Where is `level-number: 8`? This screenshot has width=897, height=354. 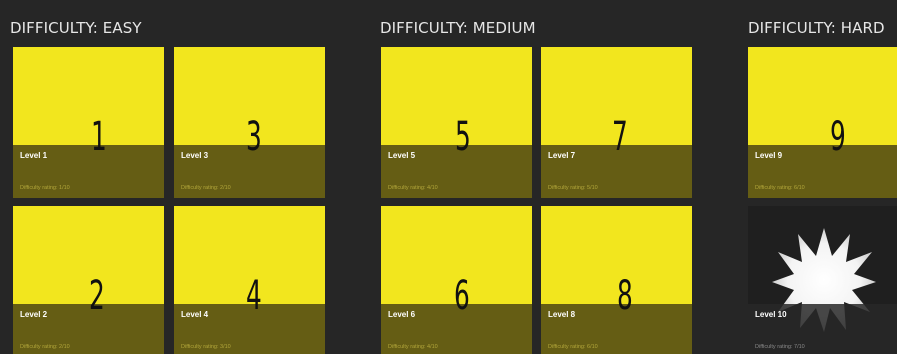 level-number: 8 is located at coordinates (625, 296).